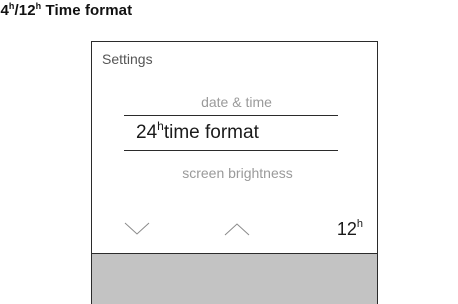 The image size is (458, 304). Describe the element at coordinates (4, 10) in the screenshot. I see `heading-24: 24` at that location.